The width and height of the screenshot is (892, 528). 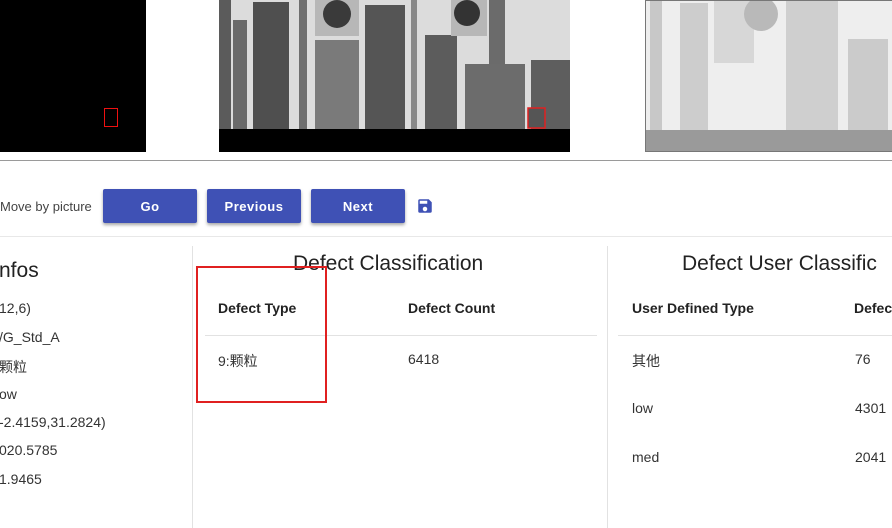 I want to click on user-count-cell: 2041, so click(x=871, y=457).